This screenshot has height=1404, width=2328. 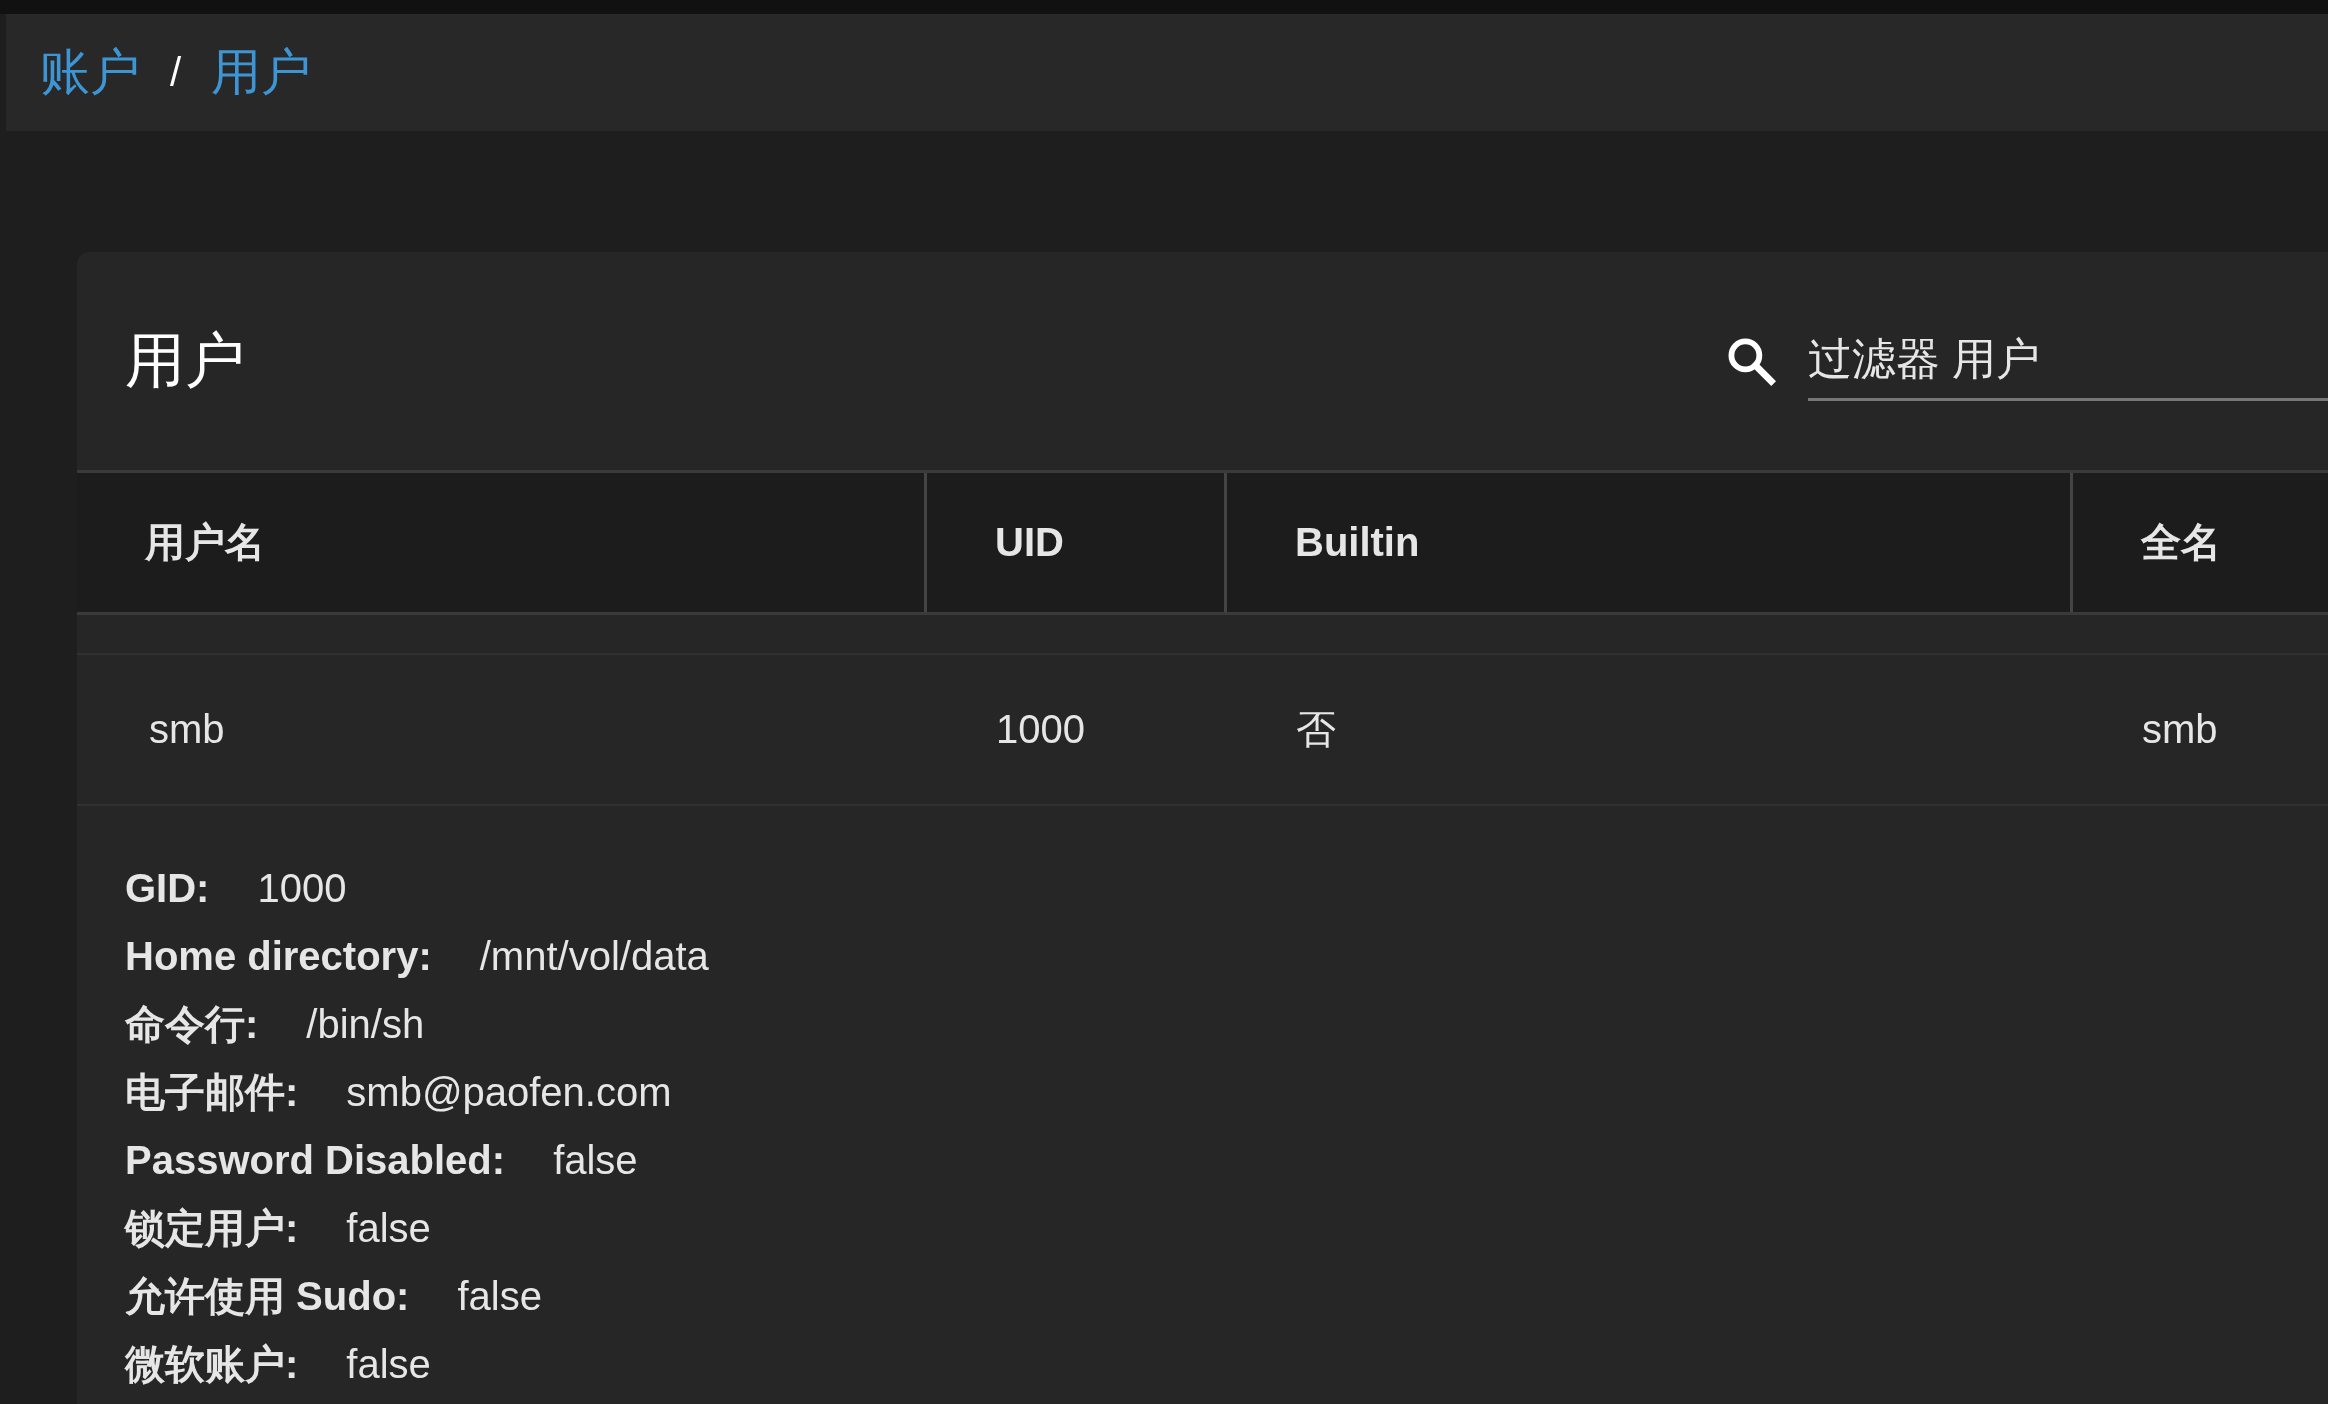 I want to click on table-cell-text: 否, so click(x=1316, y=729).